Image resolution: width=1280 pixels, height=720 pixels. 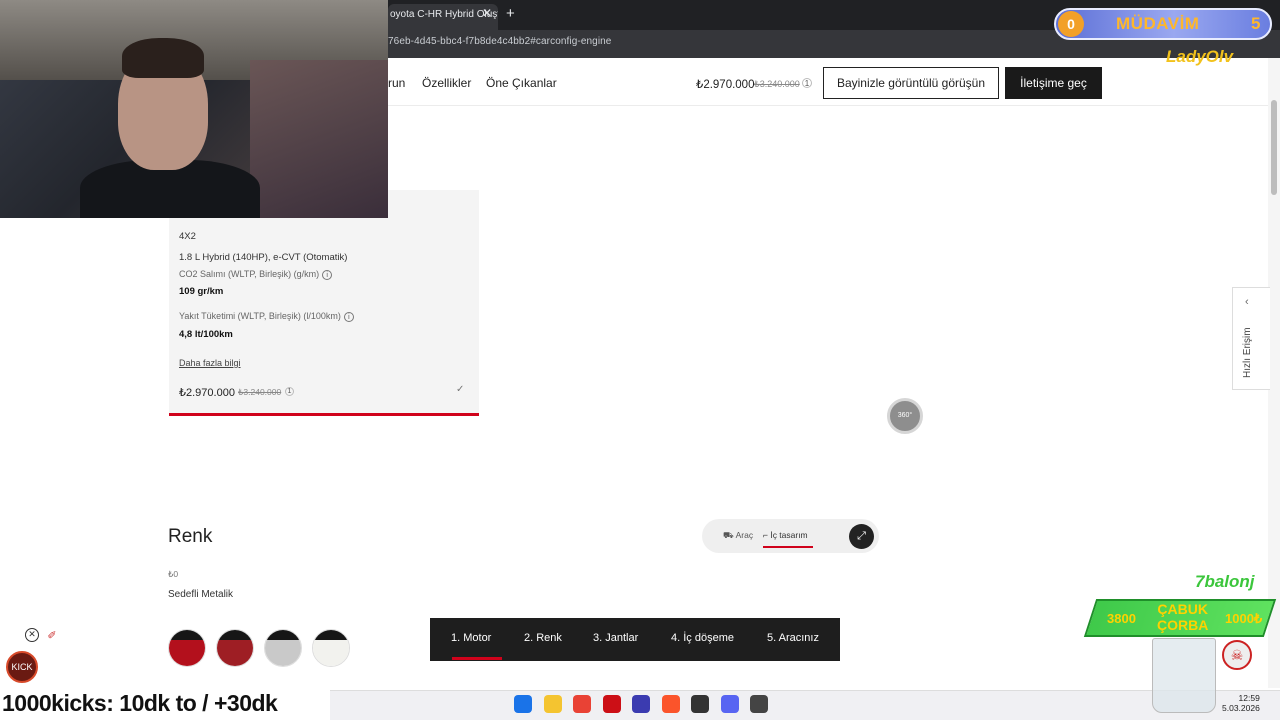 I want to click on engine-price-footnote: 1, so click(x=289, y=391).